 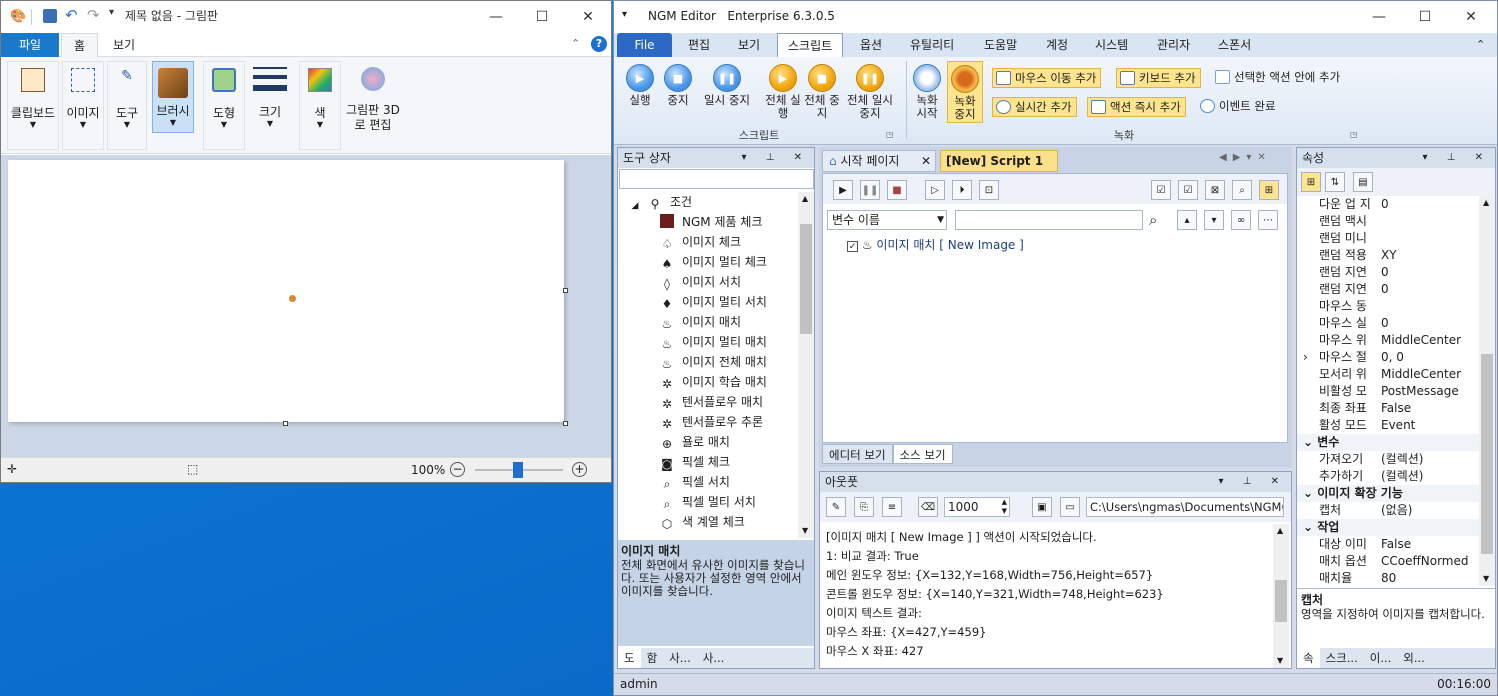 I want to click on property-row: 랜덤 지연 0, so click(x=1388, y=289).